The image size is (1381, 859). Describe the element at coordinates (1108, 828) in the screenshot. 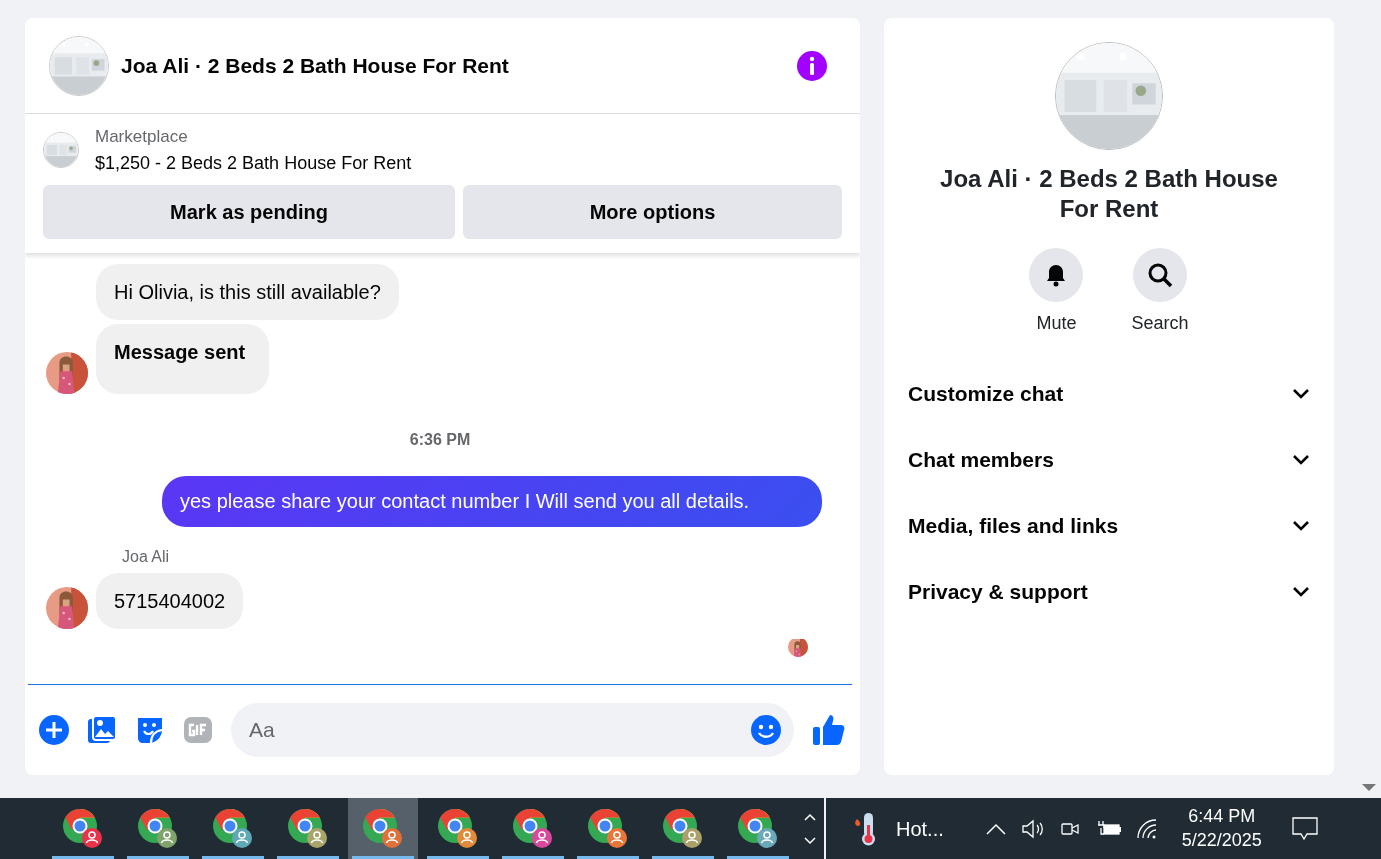

I see `battery-icon` at that location.